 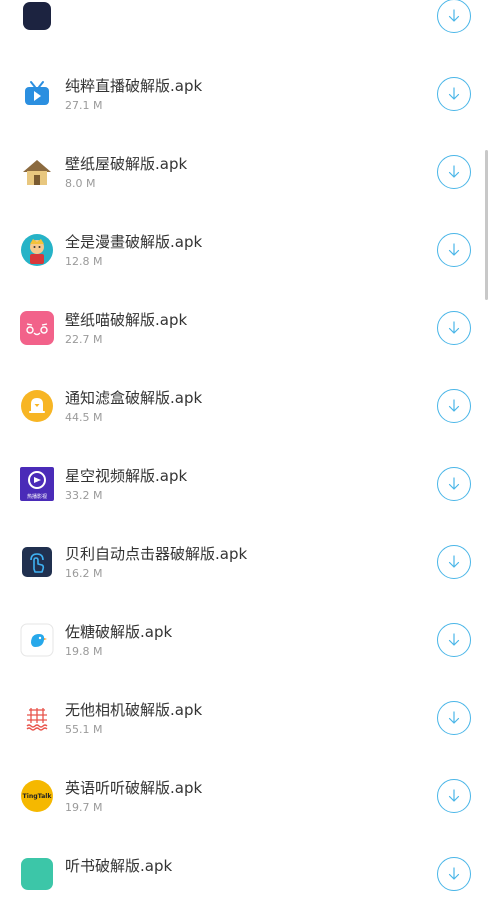 What do you see at coordinates (245, 250) in the screenshot?
I see `list-item: 全是漫畫破解版.apk 12.8 M` at bounding box center [245, 250].